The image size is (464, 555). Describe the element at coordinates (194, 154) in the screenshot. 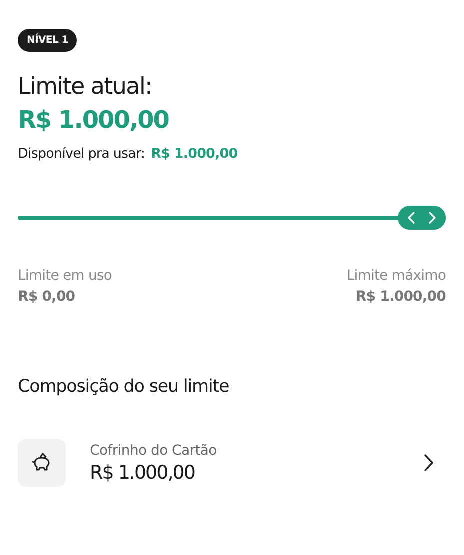

I see `available-amount: R$ 1.000,00` at that location.